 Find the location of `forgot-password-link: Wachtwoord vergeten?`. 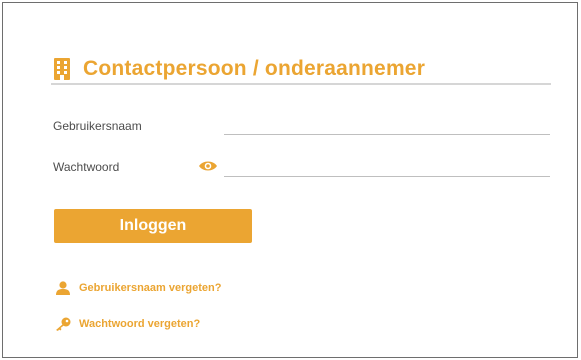

forgot-password-link: Wachtwoord vergeten? is located at coordinates (127, 324).